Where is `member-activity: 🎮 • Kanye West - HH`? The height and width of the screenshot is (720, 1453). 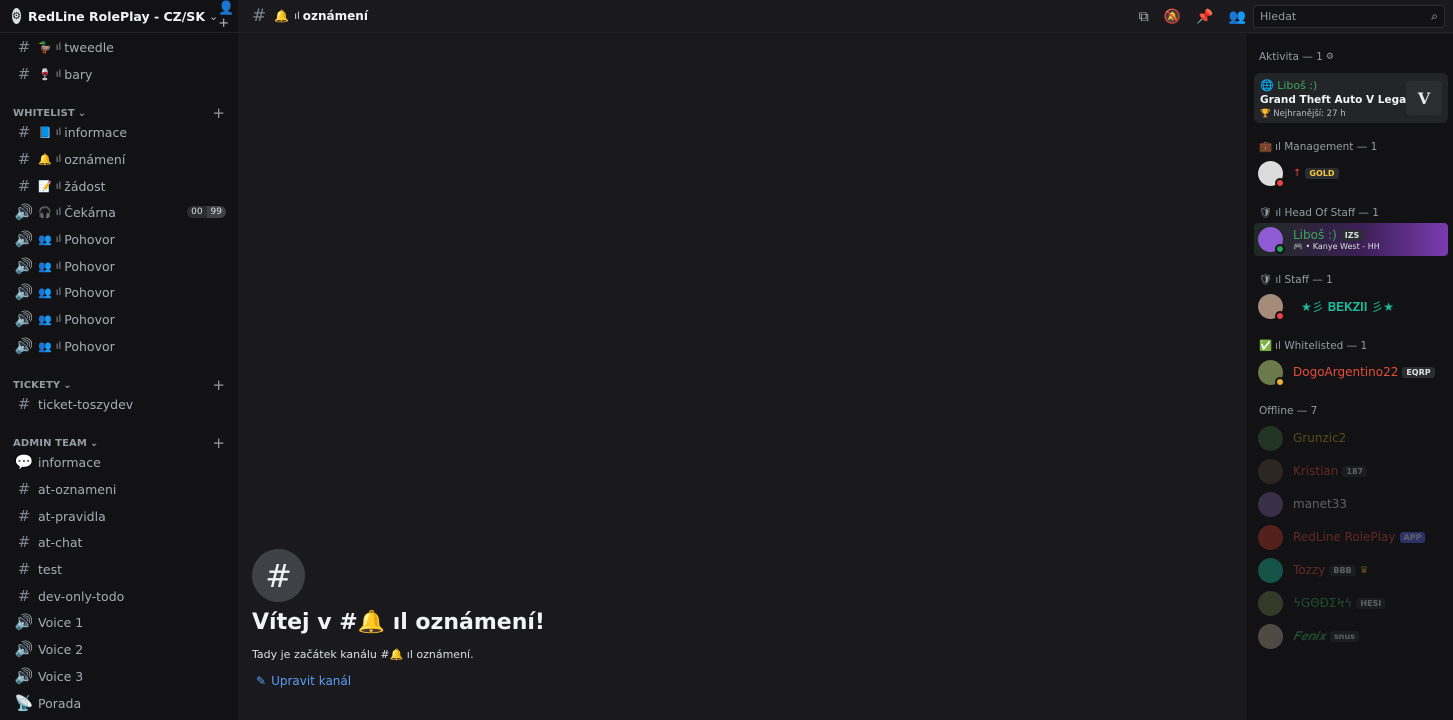
member-activity: 🎮 • Kanye West - HH is located at coordinates (1336, 246).